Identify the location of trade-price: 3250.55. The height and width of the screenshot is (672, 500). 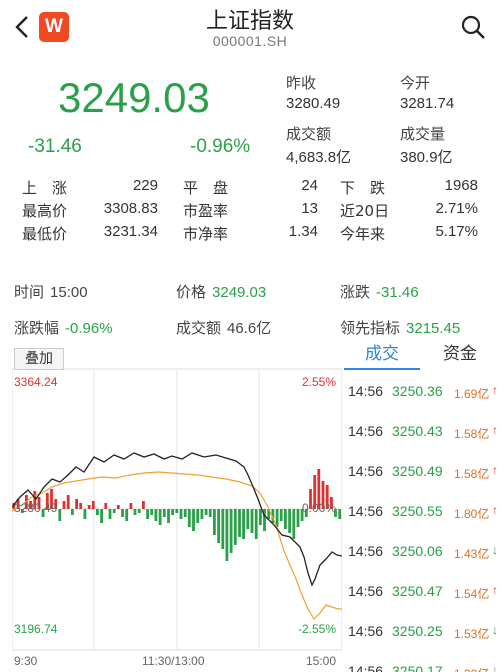
(417, 511).